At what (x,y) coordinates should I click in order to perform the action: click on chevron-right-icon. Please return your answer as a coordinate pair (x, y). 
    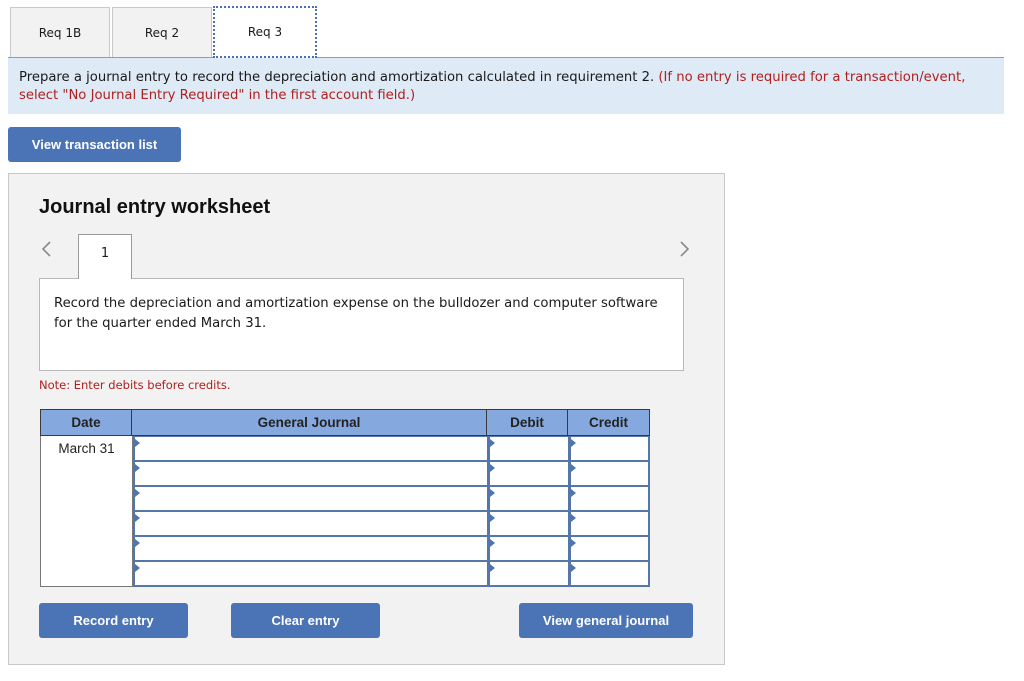
    Looking at the image, I should click on (684, 249).